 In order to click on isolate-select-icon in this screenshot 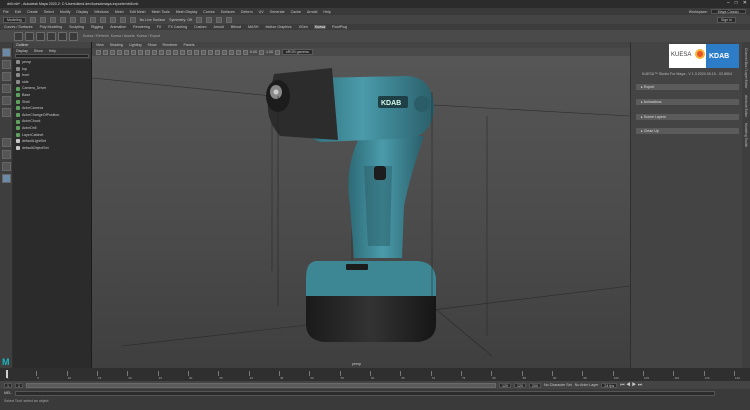, I will do `click(238, 52)`.